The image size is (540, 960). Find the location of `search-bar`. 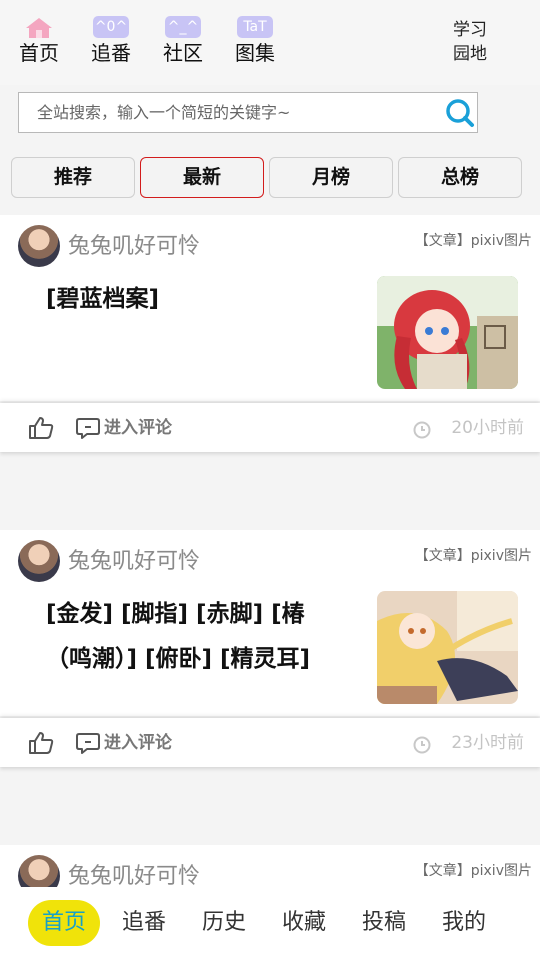

search-bar is located at coordinates (248, 112).